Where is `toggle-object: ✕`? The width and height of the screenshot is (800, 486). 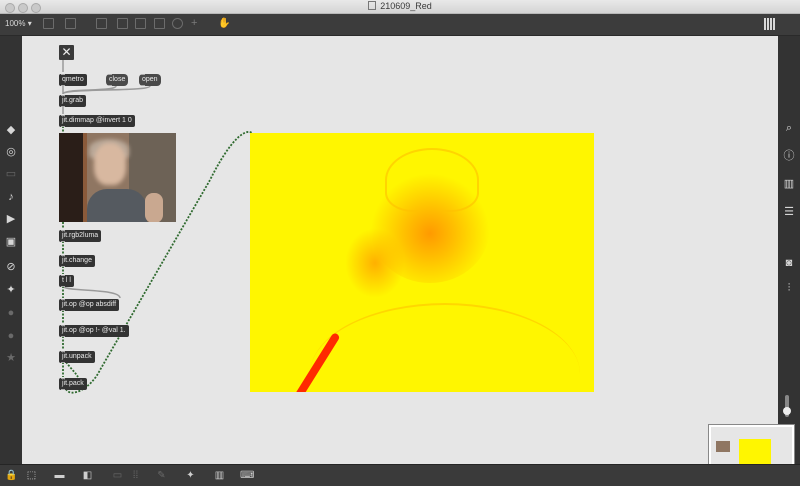 toggle-object: ✕ is located at coordinates (66, 52).